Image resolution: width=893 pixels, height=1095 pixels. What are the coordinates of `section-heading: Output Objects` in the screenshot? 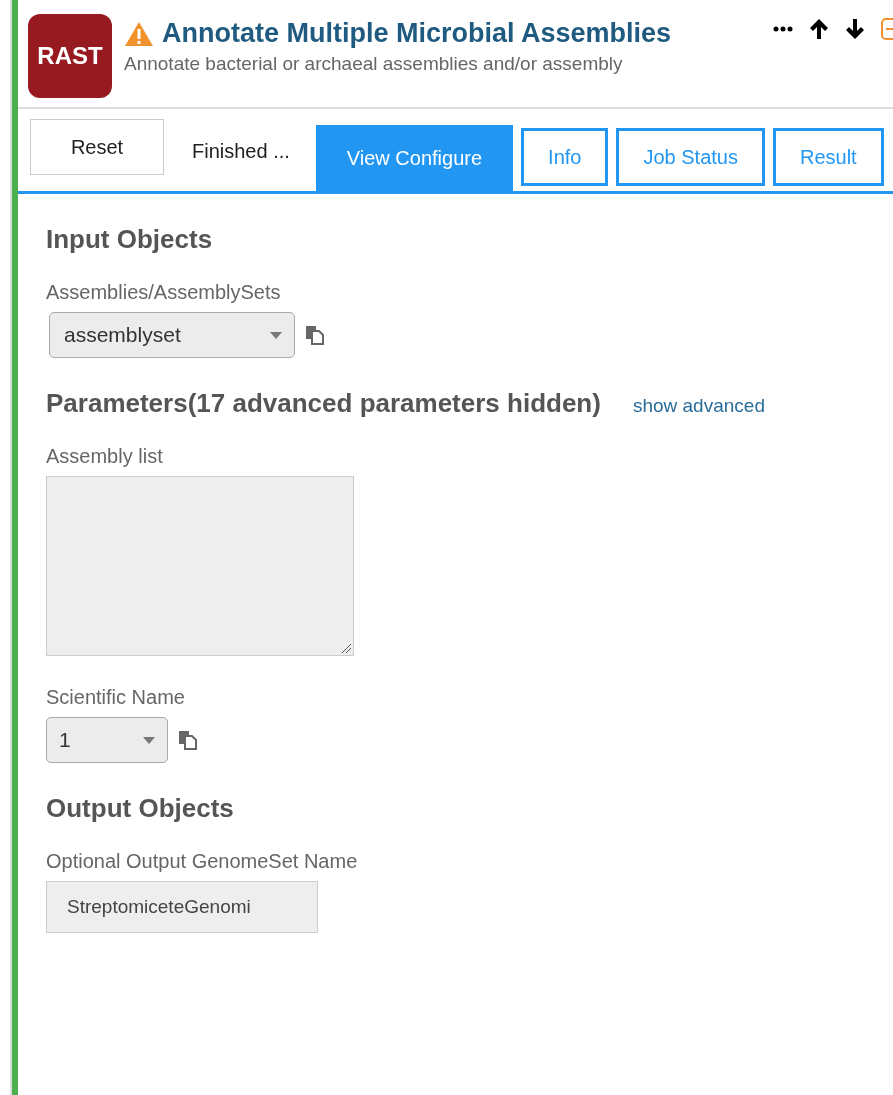 It's located at (140, 808).